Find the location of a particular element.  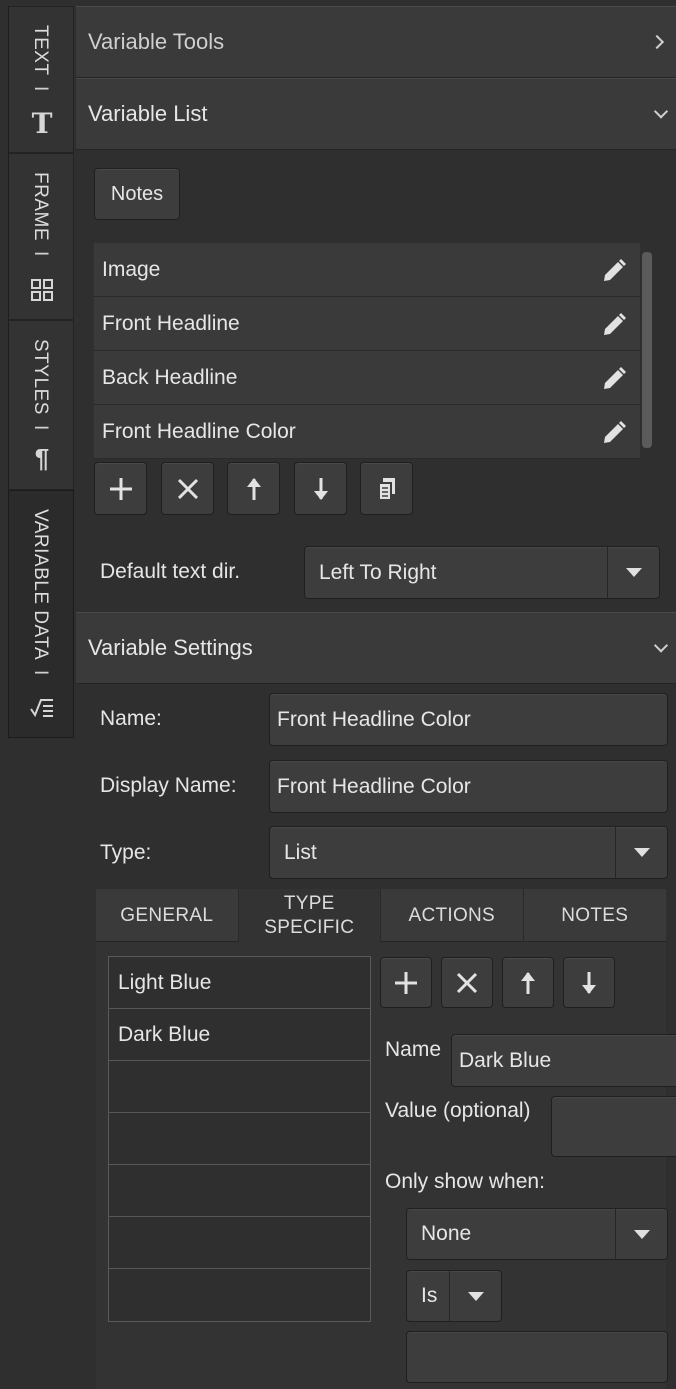

tab-frame-label: FRAME is located at coordinates (40, 206).